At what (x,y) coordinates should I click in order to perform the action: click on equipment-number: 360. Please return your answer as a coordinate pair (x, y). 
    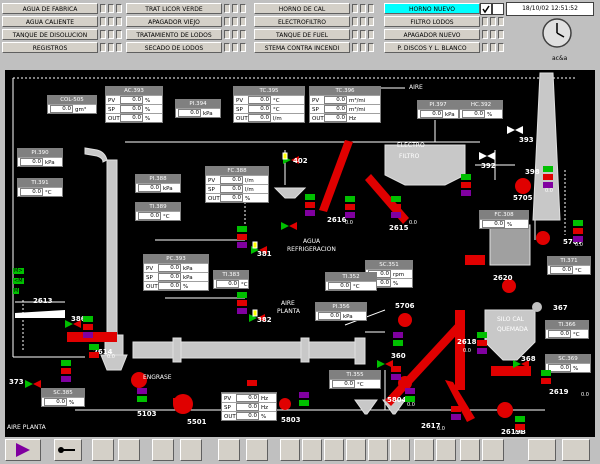
    Looking at the image, I should click on (398, 356).